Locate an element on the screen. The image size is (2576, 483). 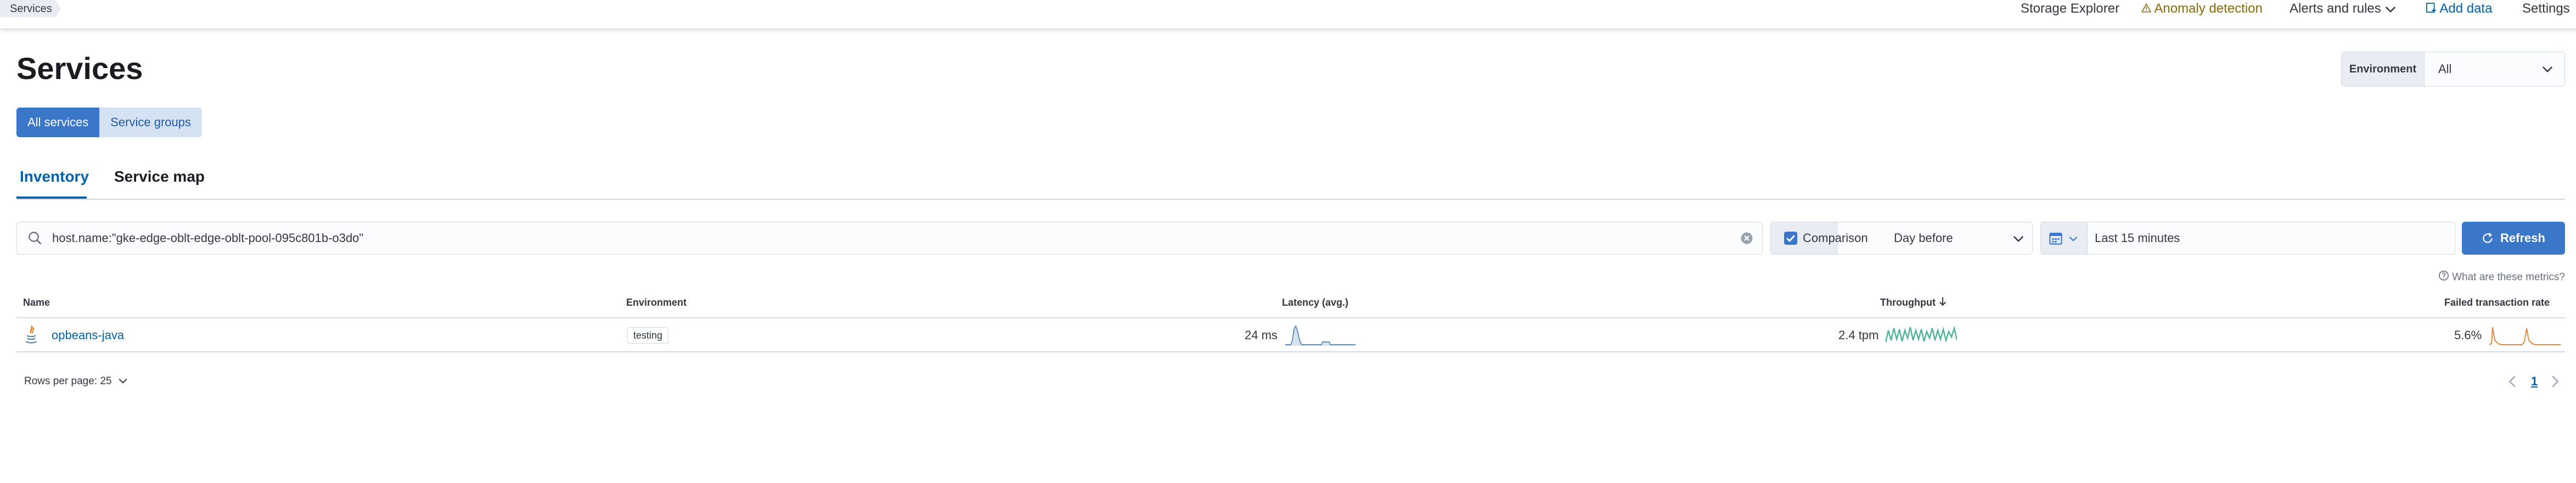
date-picker: Last 15 minutes is located at coordinates (2248, 238).